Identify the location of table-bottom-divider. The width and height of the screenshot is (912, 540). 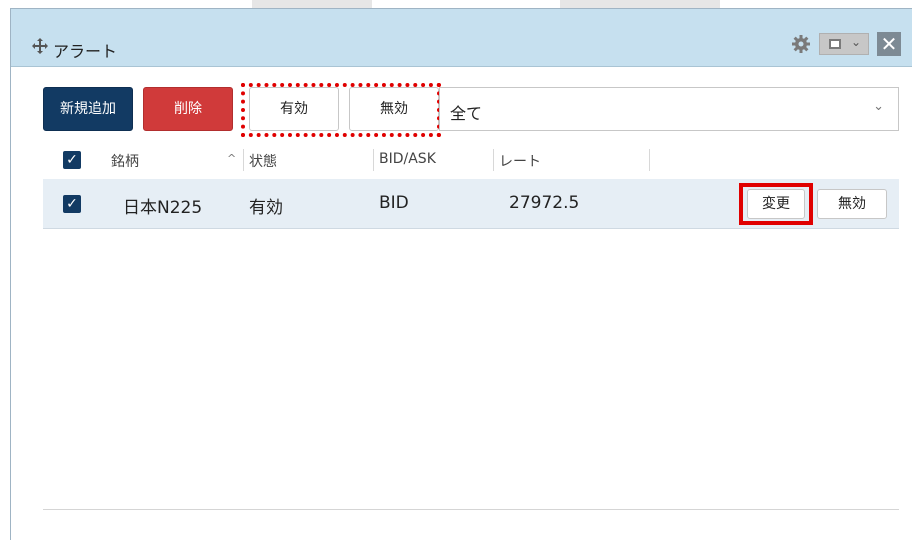
(471, 509).